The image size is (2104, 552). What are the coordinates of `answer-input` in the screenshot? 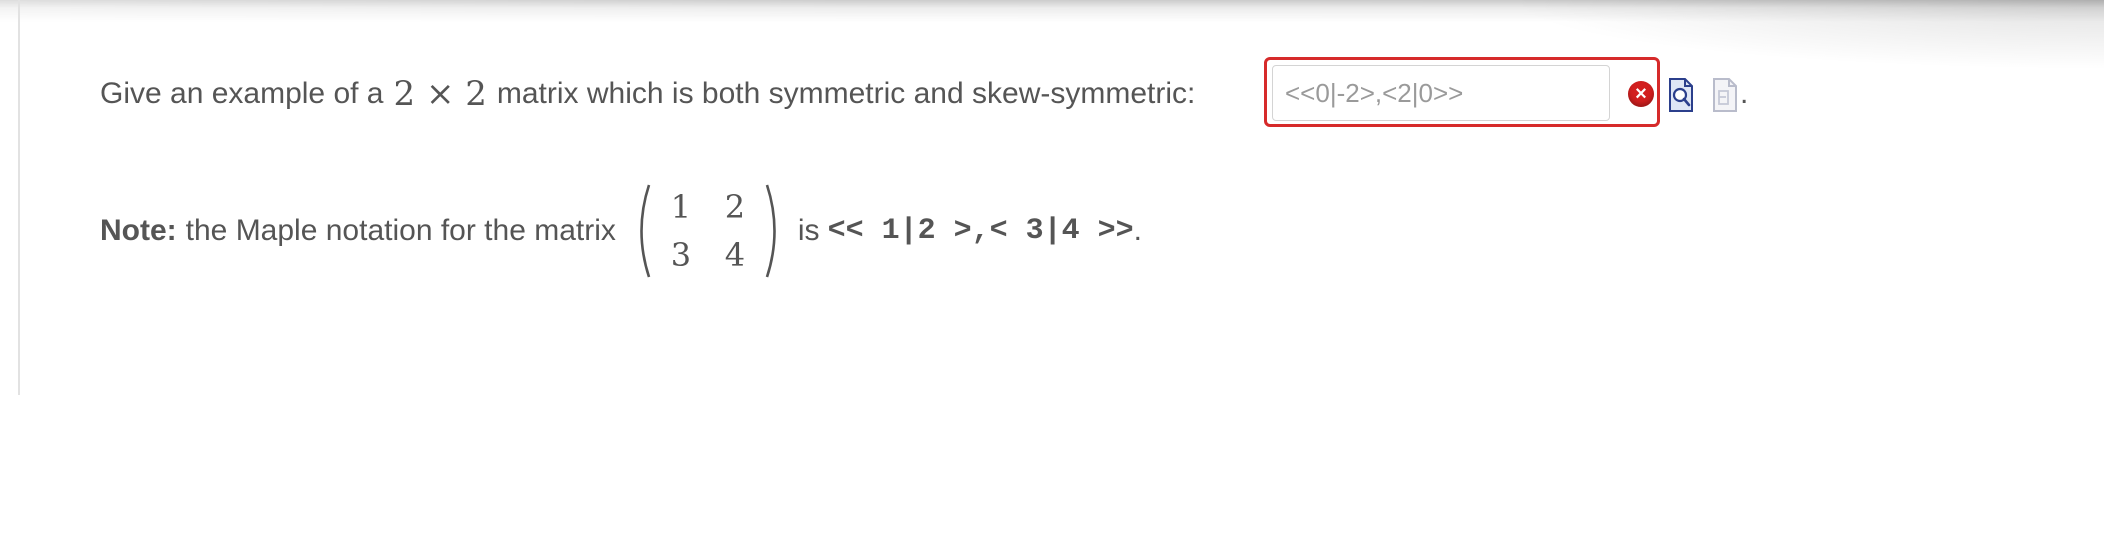 It's located at (1441, 93).